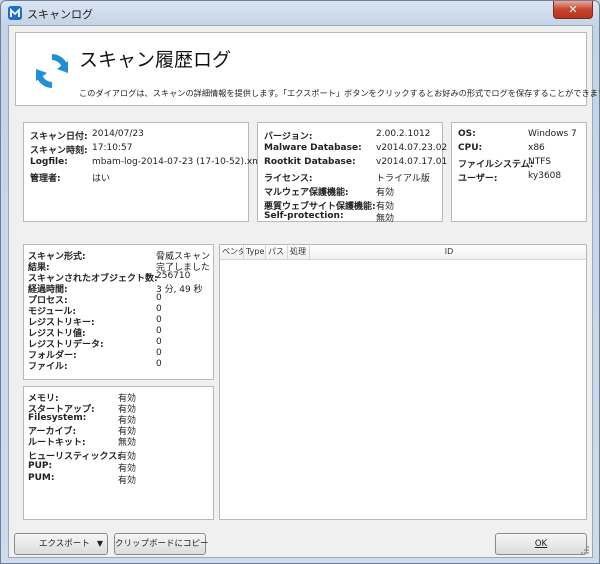 This screenshot has width=600, height=564. What do you see at coordinates (310, 162) in the screenshot?
I see `rootkit-db-label: Rootkit Database:` at bounding box center [310, 162].